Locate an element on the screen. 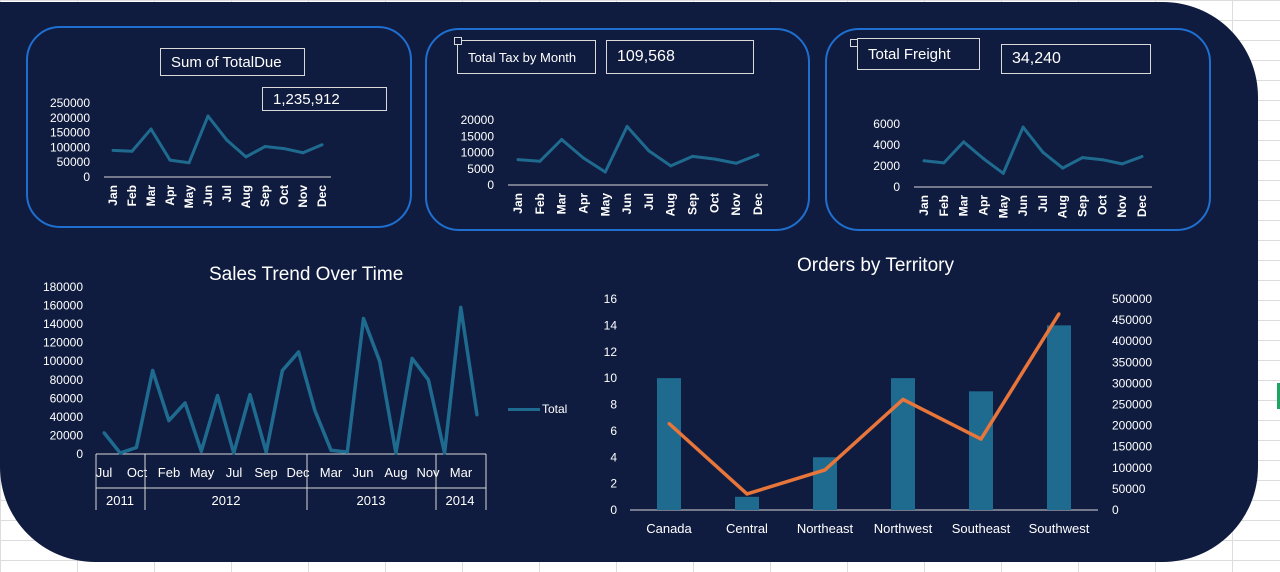 The width and height of the screenshot is (1280, 572). x-category-label: Northeast is located at coordinates (825, 528).